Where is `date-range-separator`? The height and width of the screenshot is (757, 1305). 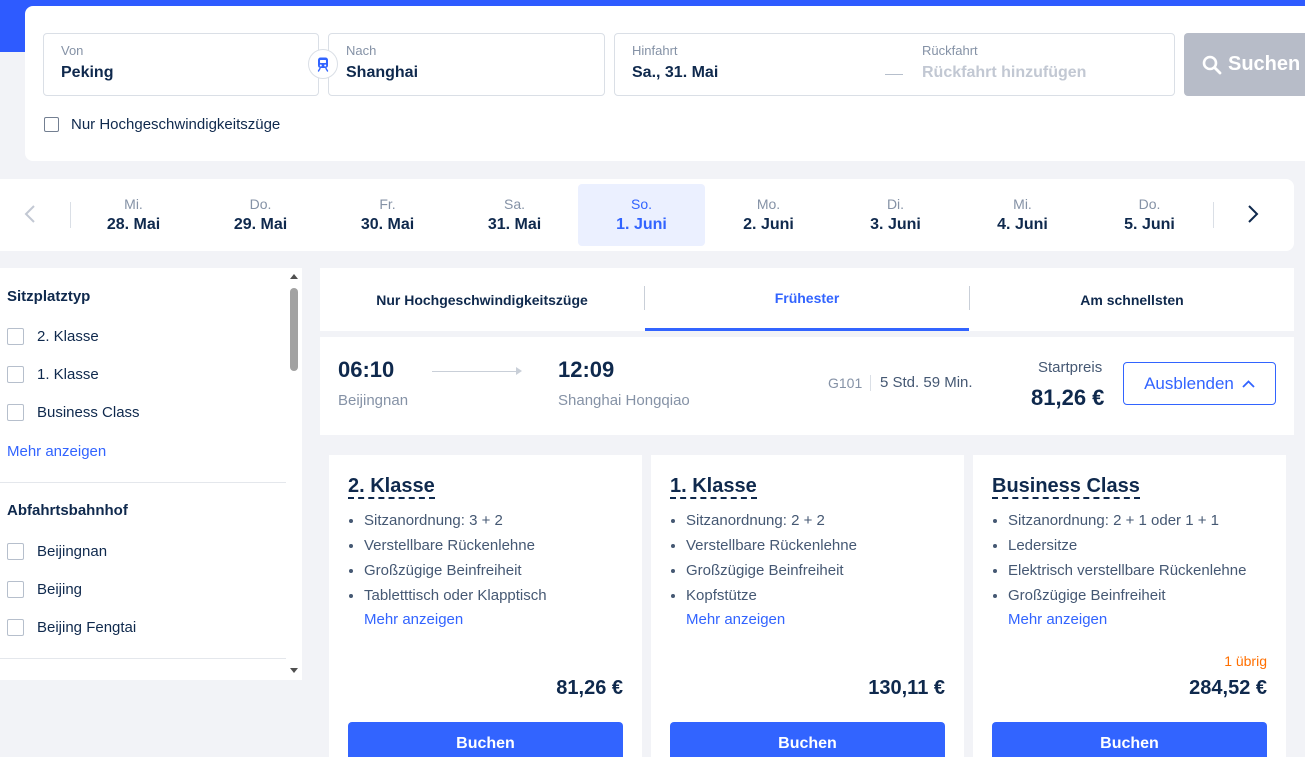
date-range-separator is located at coordinates (894, 74).